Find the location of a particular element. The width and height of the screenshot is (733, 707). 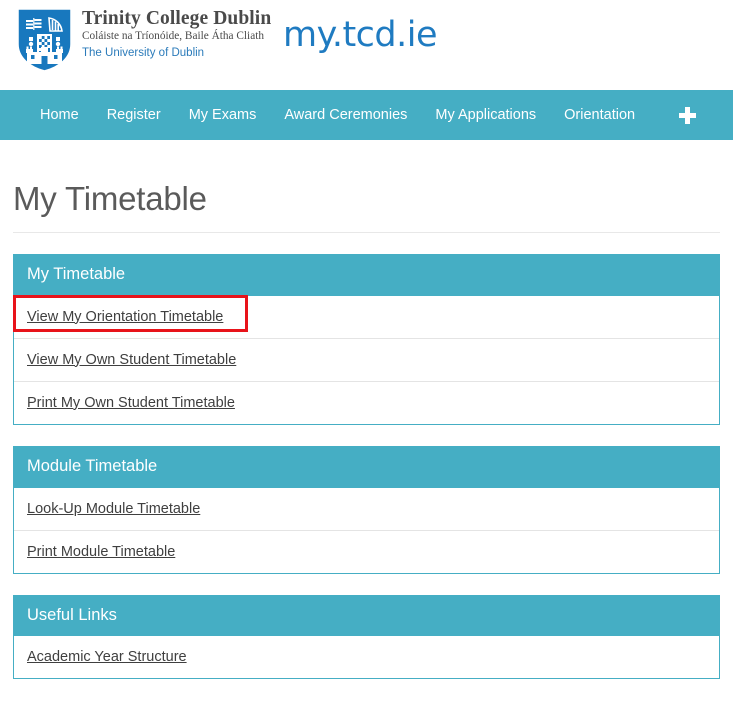

list-item: View My Own Student Timetable is located at coordinates (366, 360).